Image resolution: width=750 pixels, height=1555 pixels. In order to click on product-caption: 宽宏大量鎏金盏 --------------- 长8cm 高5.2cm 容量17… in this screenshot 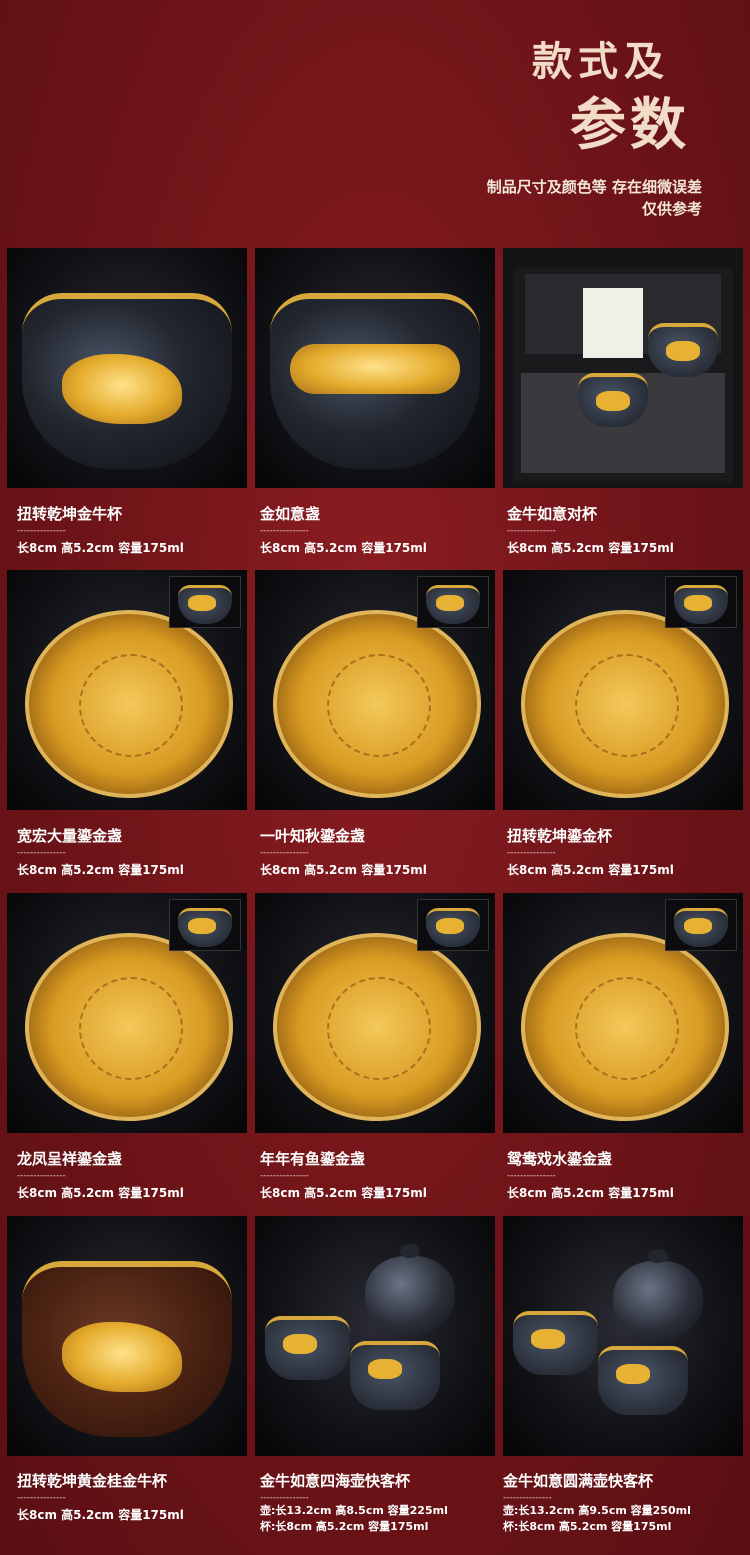, I will do `click(100, 851)`.